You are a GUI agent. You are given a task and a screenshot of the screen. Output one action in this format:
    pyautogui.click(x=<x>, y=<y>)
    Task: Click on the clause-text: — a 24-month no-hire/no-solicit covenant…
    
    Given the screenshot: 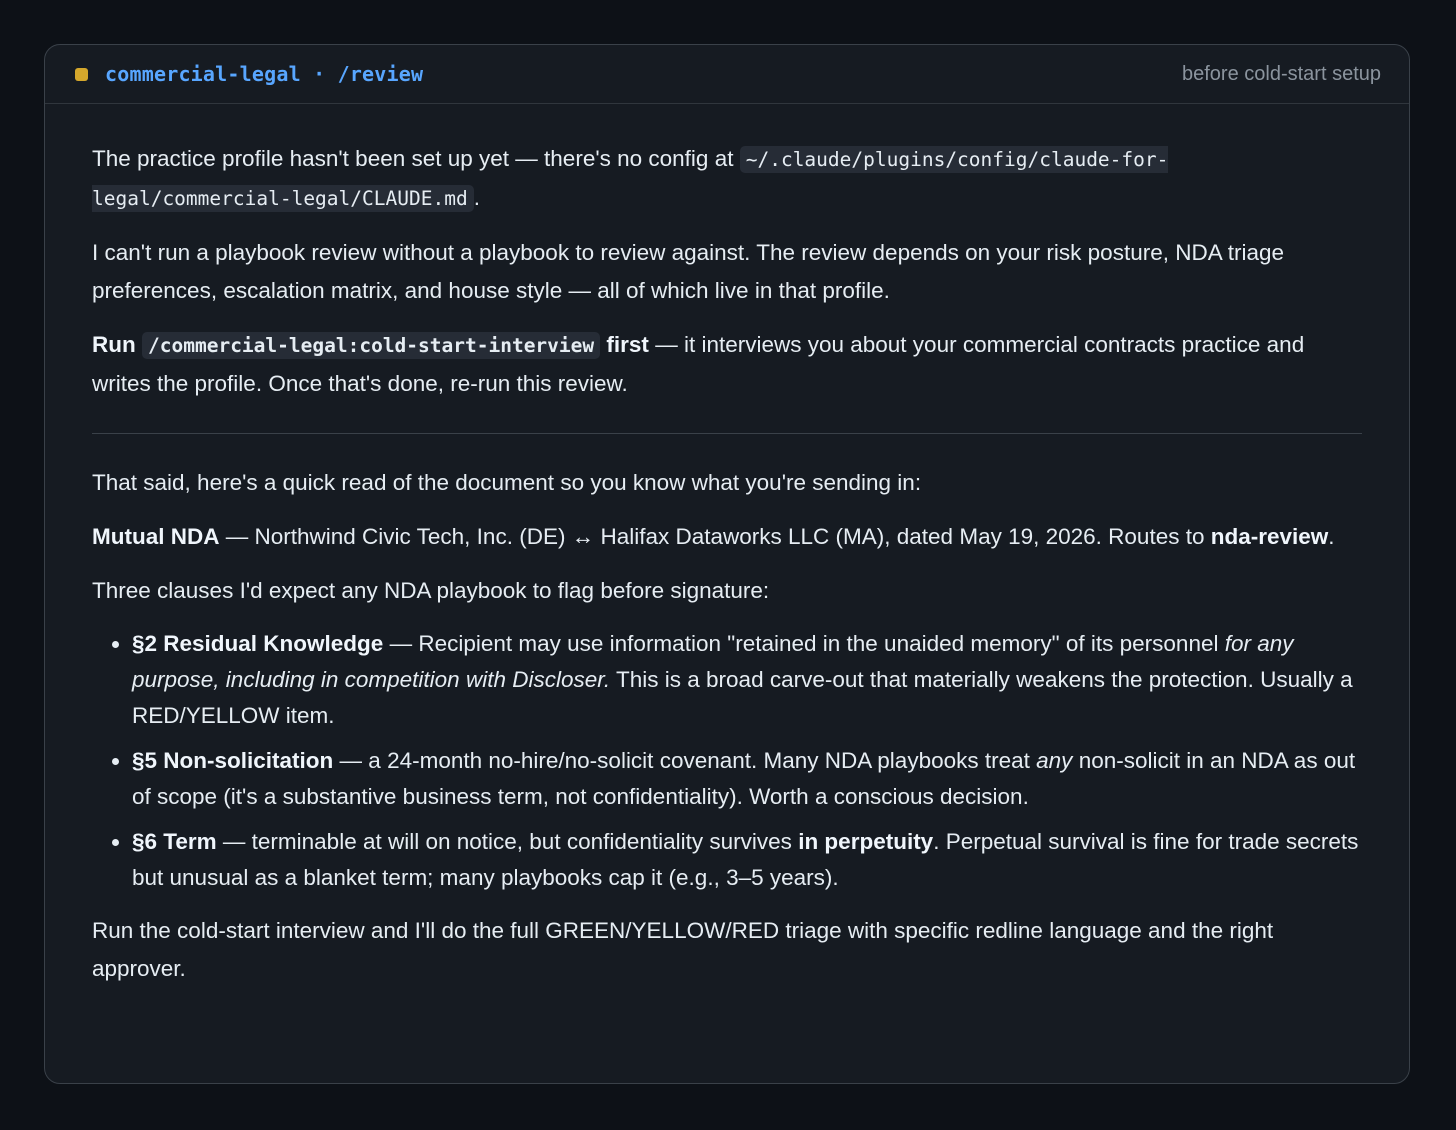 What is the action you would take?
    pyautogui.click(x=684, y=760)
    